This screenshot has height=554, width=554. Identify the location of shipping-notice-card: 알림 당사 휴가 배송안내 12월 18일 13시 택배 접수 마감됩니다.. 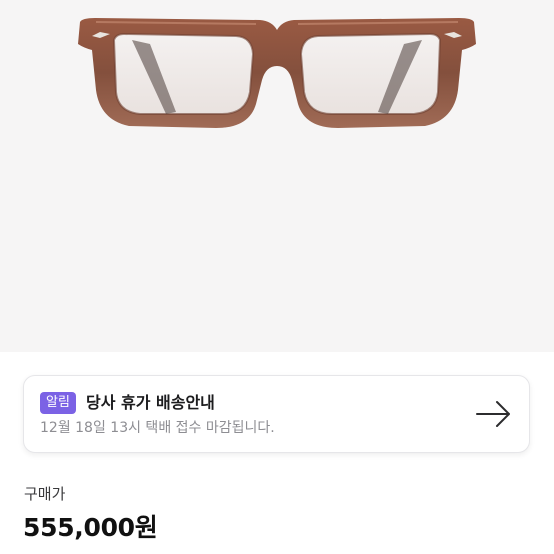
(276, 414).